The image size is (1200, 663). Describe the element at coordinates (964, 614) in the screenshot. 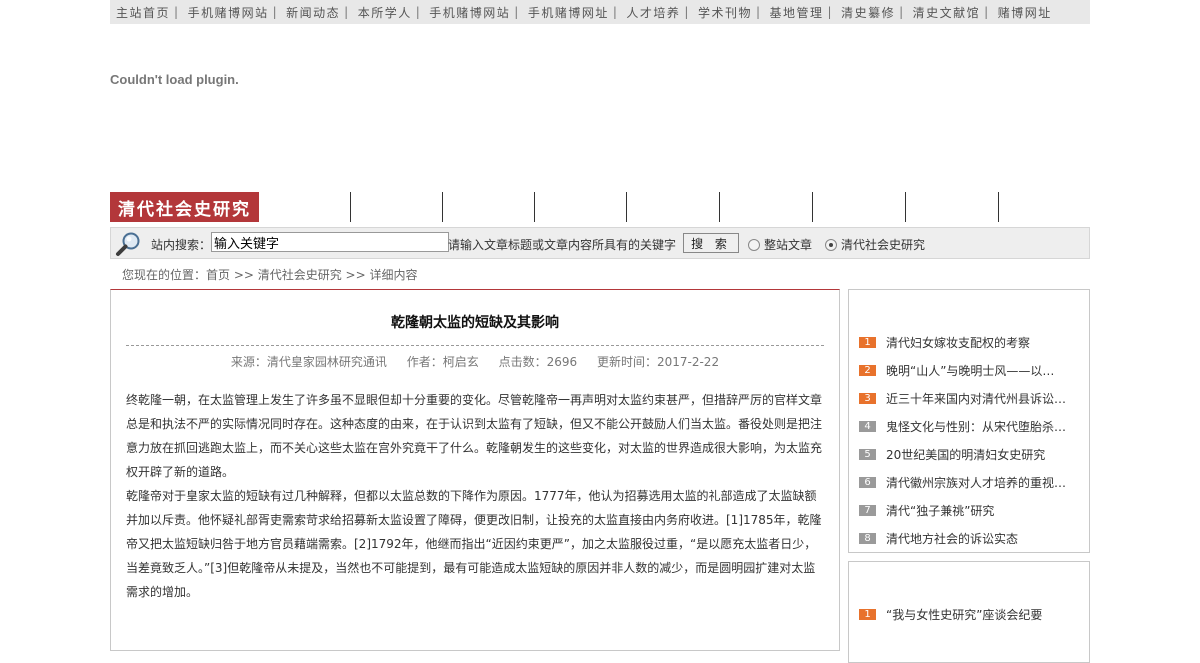

I see `list-item-link: “我与女性史研究”座谈会纪要` at that location.